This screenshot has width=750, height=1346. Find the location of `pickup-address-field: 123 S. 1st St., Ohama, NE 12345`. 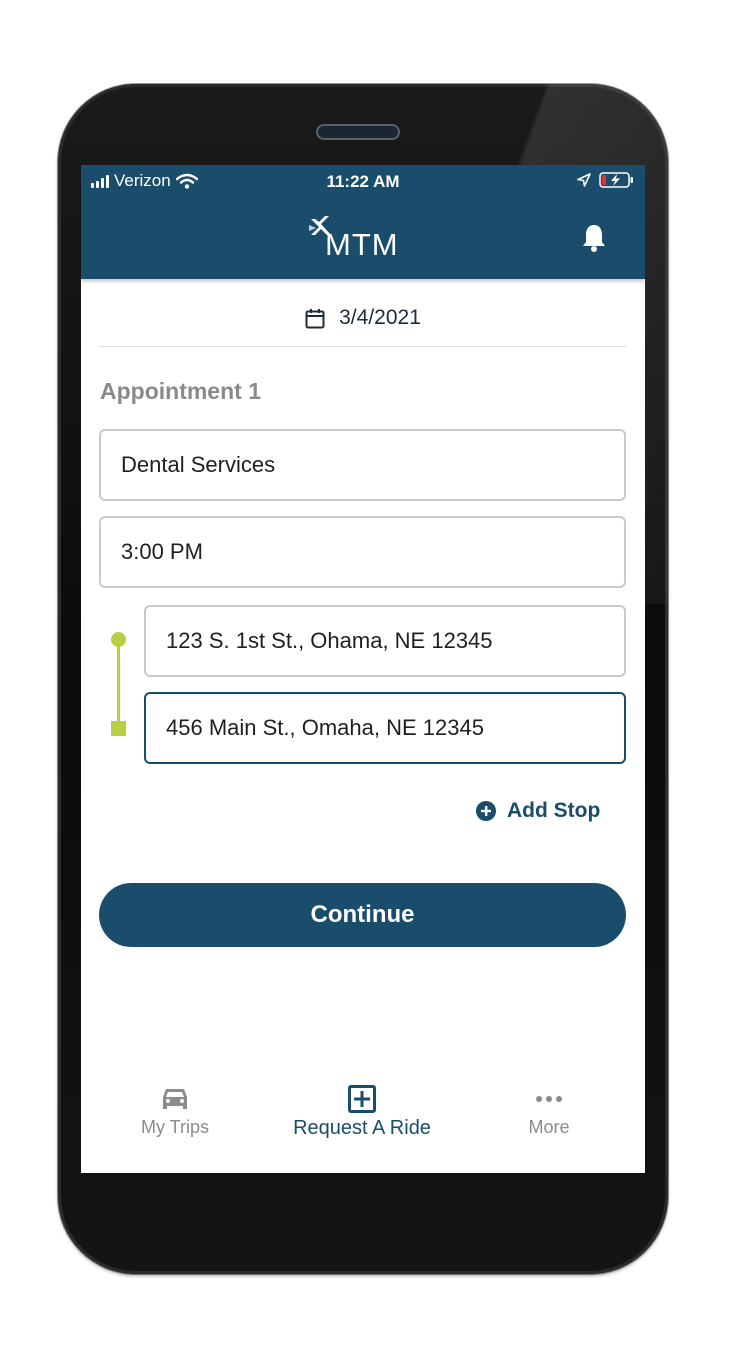

pickup-address-field: 123 S. 1st St., Ohama, NE 12345 is located at coordinates (385, 641).